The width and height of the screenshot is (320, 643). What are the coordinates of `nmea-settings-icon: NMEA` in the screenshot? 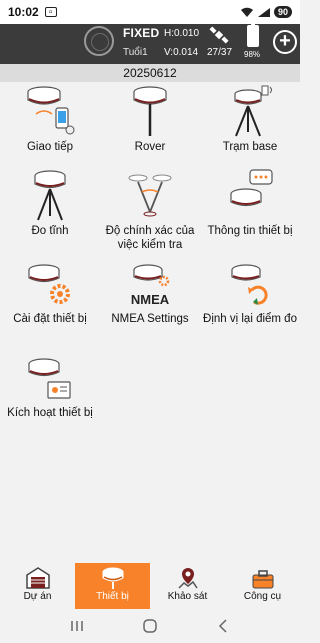 It's located at (150, 285).